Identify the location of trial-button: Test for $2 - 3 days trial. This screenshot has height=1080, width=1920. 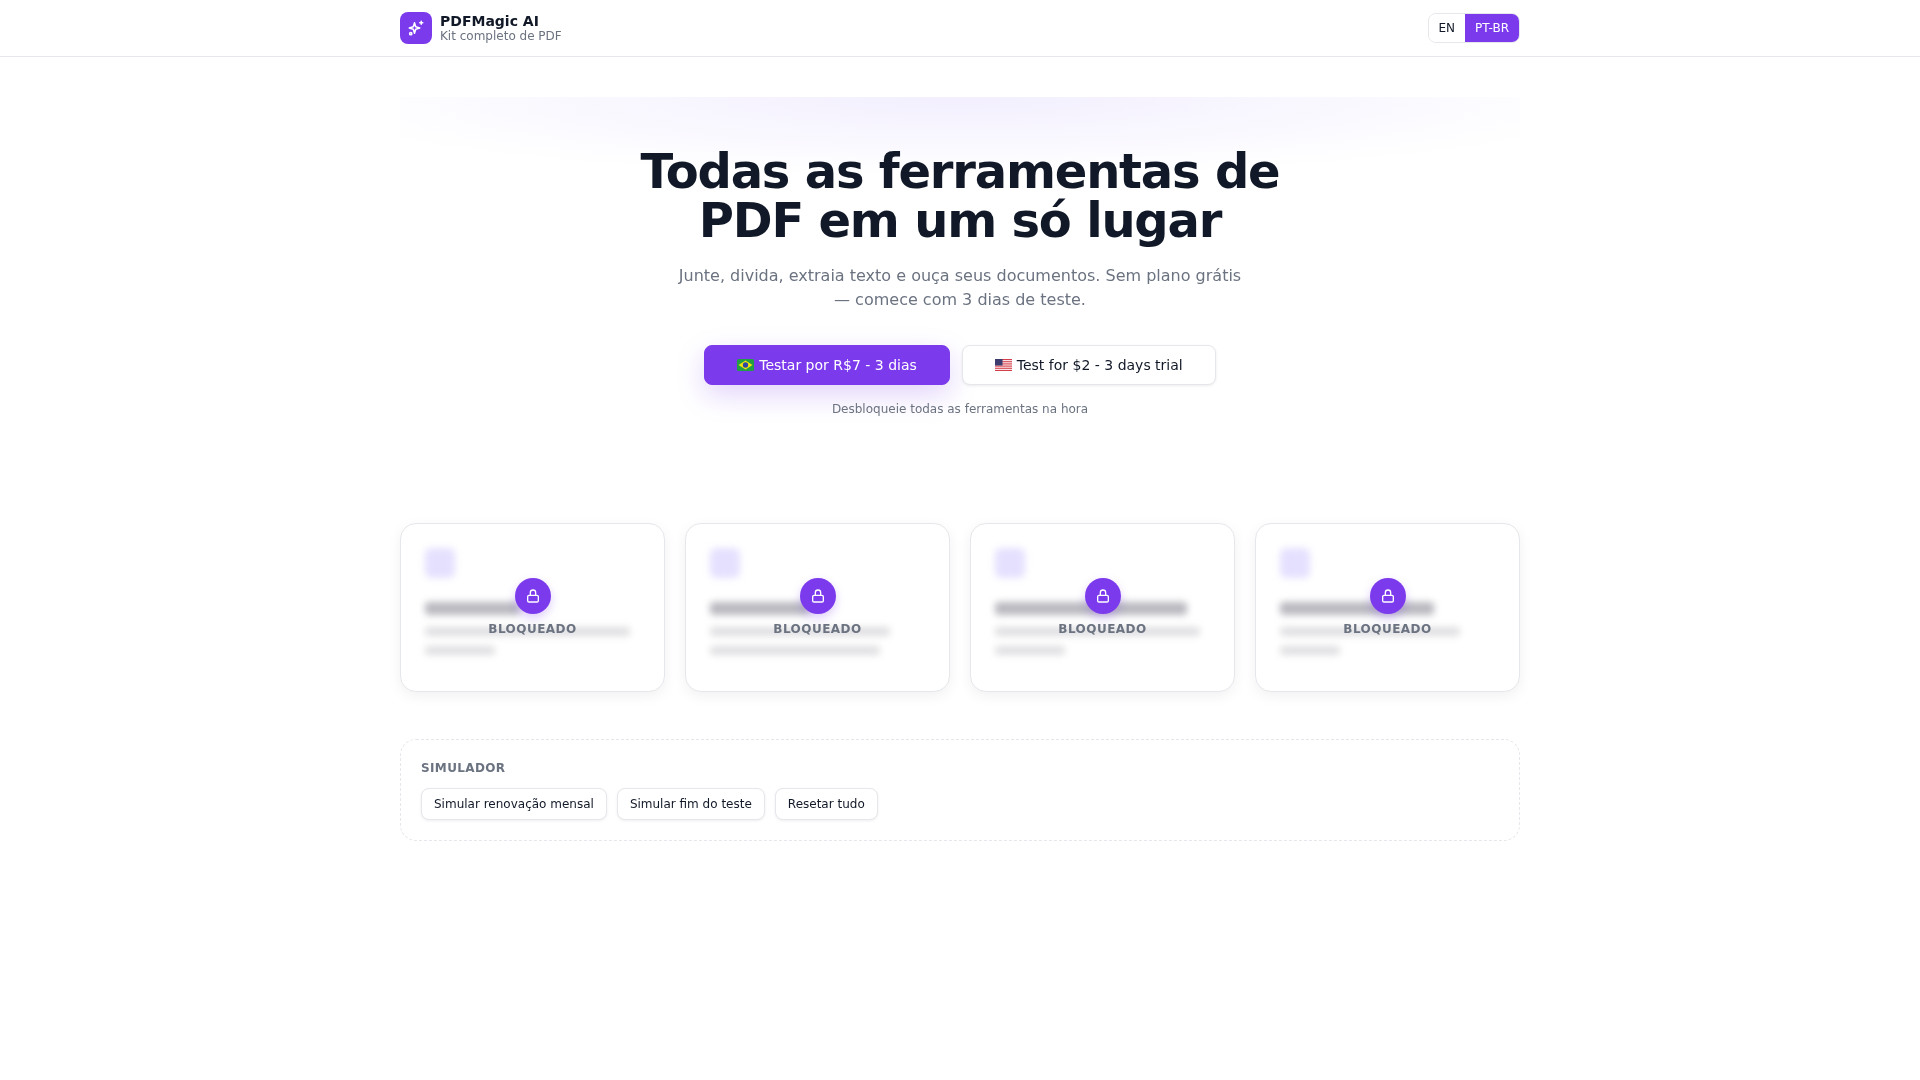
(1088, 365).